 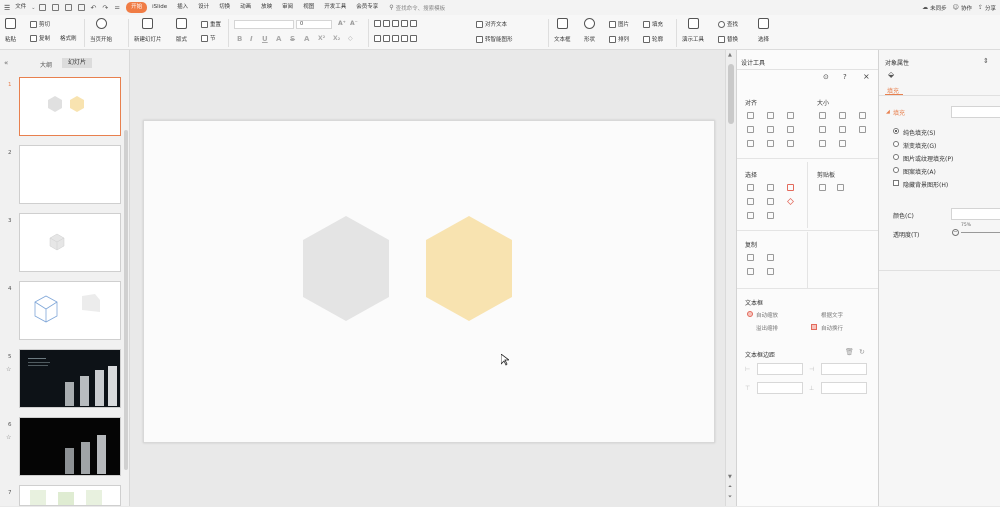 I want to click on tab-animation: 动画, so click(x=245, y=7).